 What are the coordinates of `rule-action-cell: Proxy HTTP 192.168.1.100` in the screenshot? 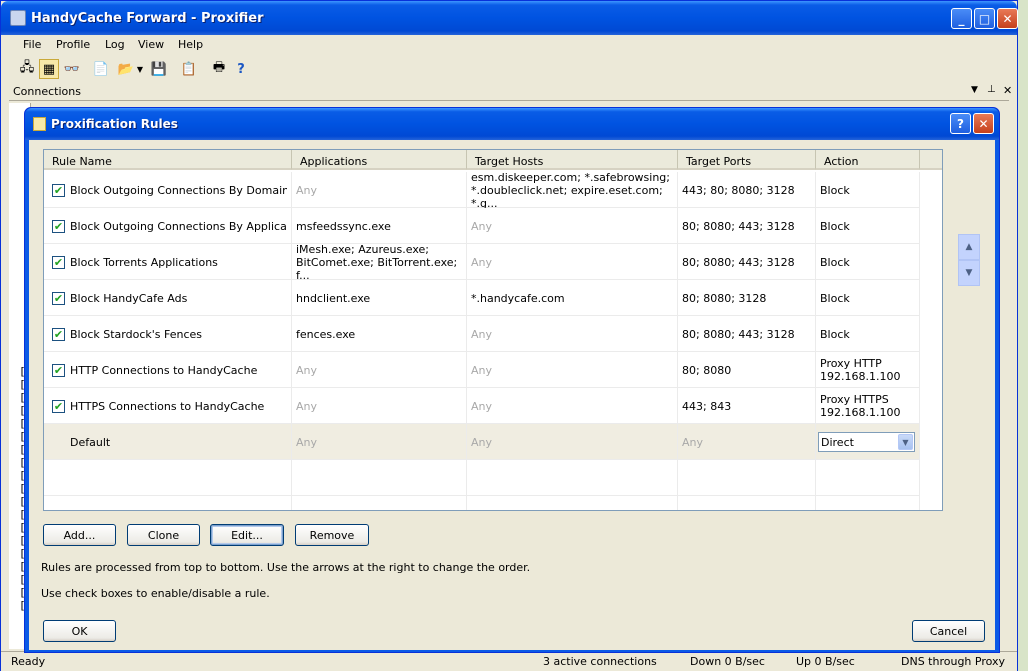 It's located at (868, 370).